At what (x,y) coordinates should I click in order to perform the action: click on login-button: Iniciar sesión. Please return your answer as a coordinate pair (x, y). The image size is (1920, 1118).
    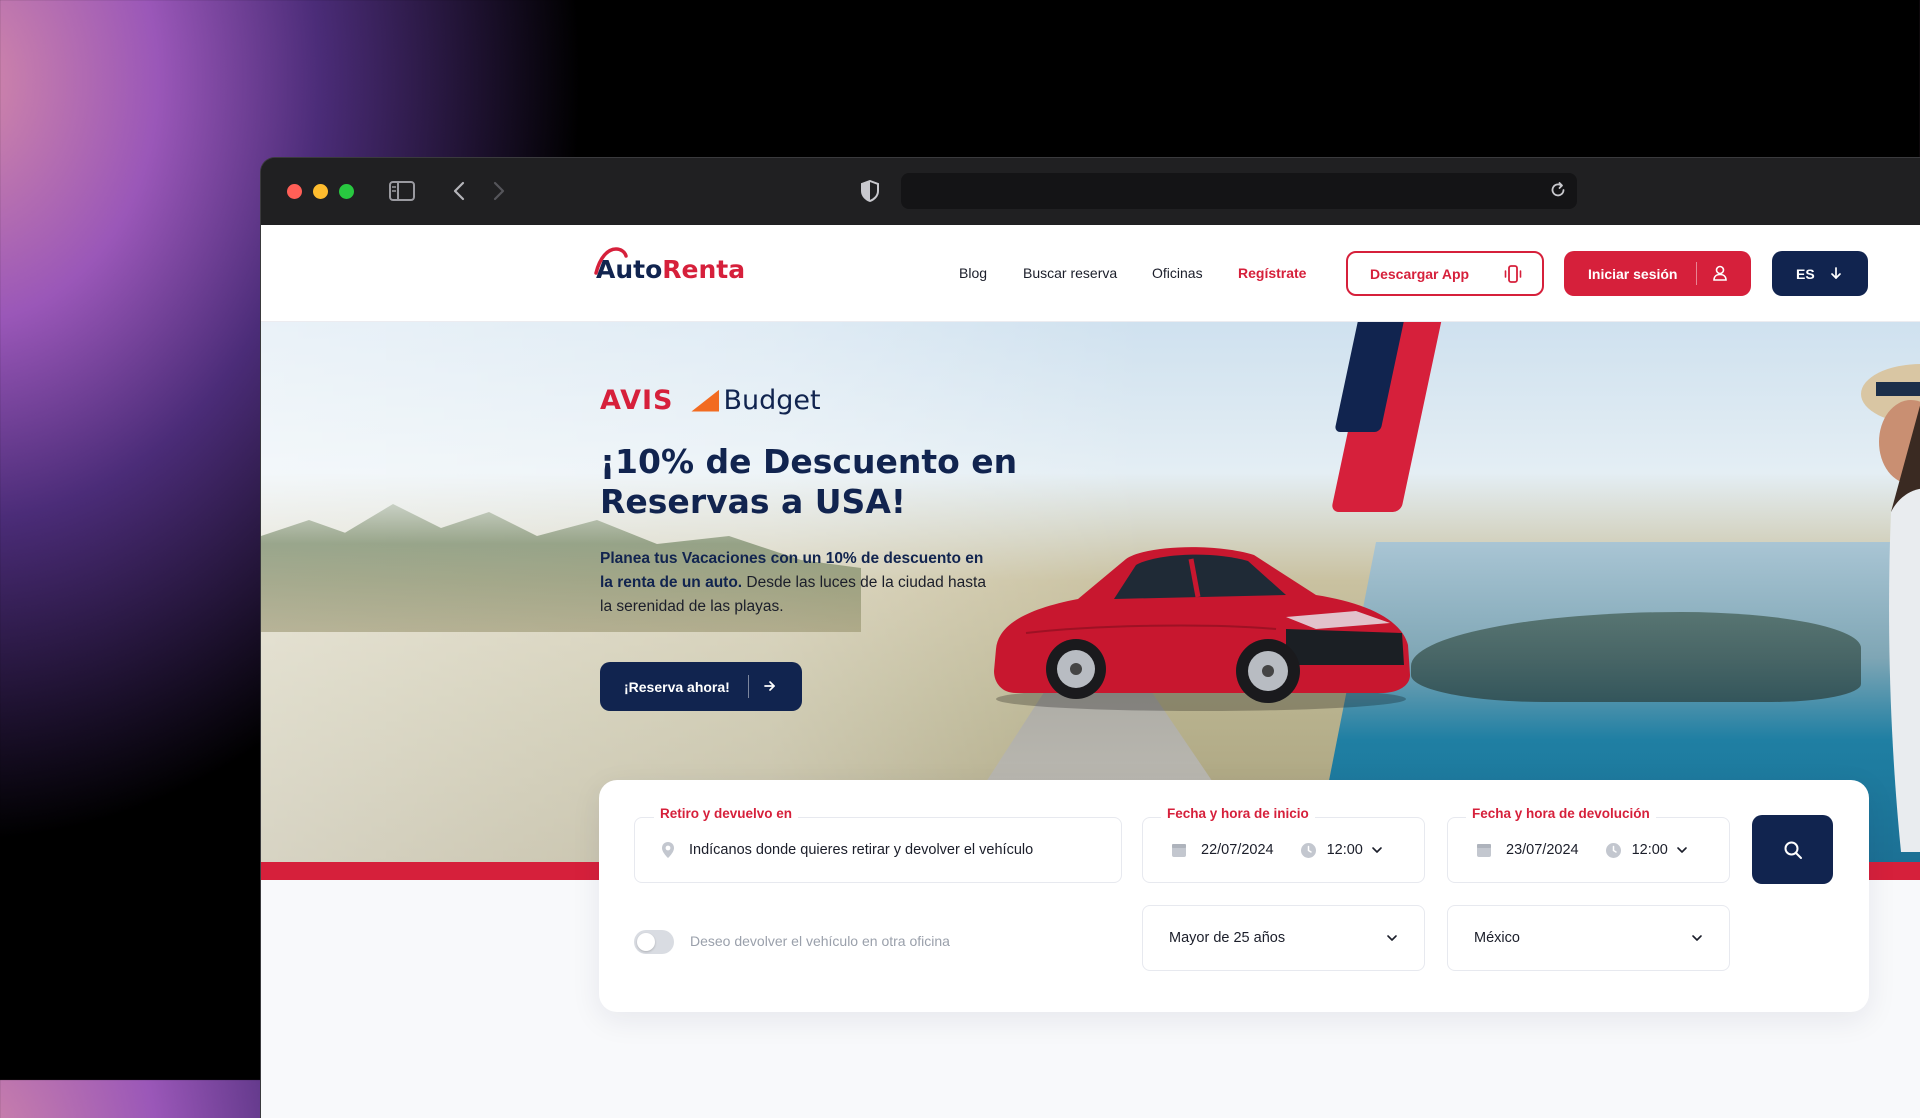
    Looking at the image, I should click on (1657, 273).